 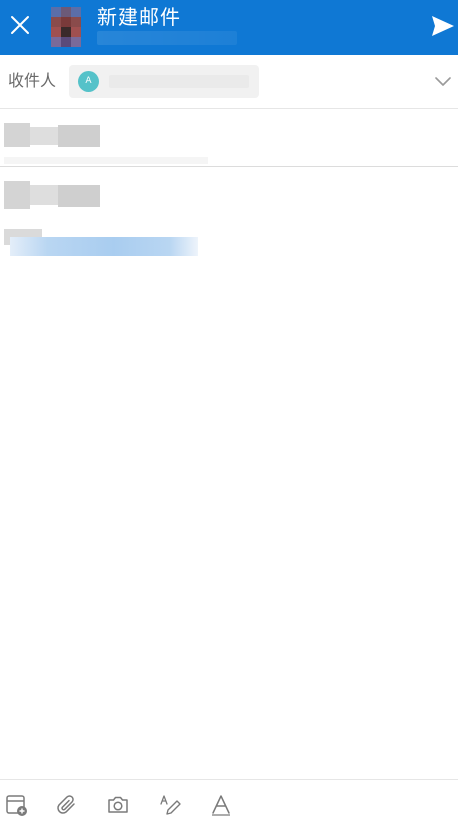 I want to click on send-button, so click(x=443, y=26).